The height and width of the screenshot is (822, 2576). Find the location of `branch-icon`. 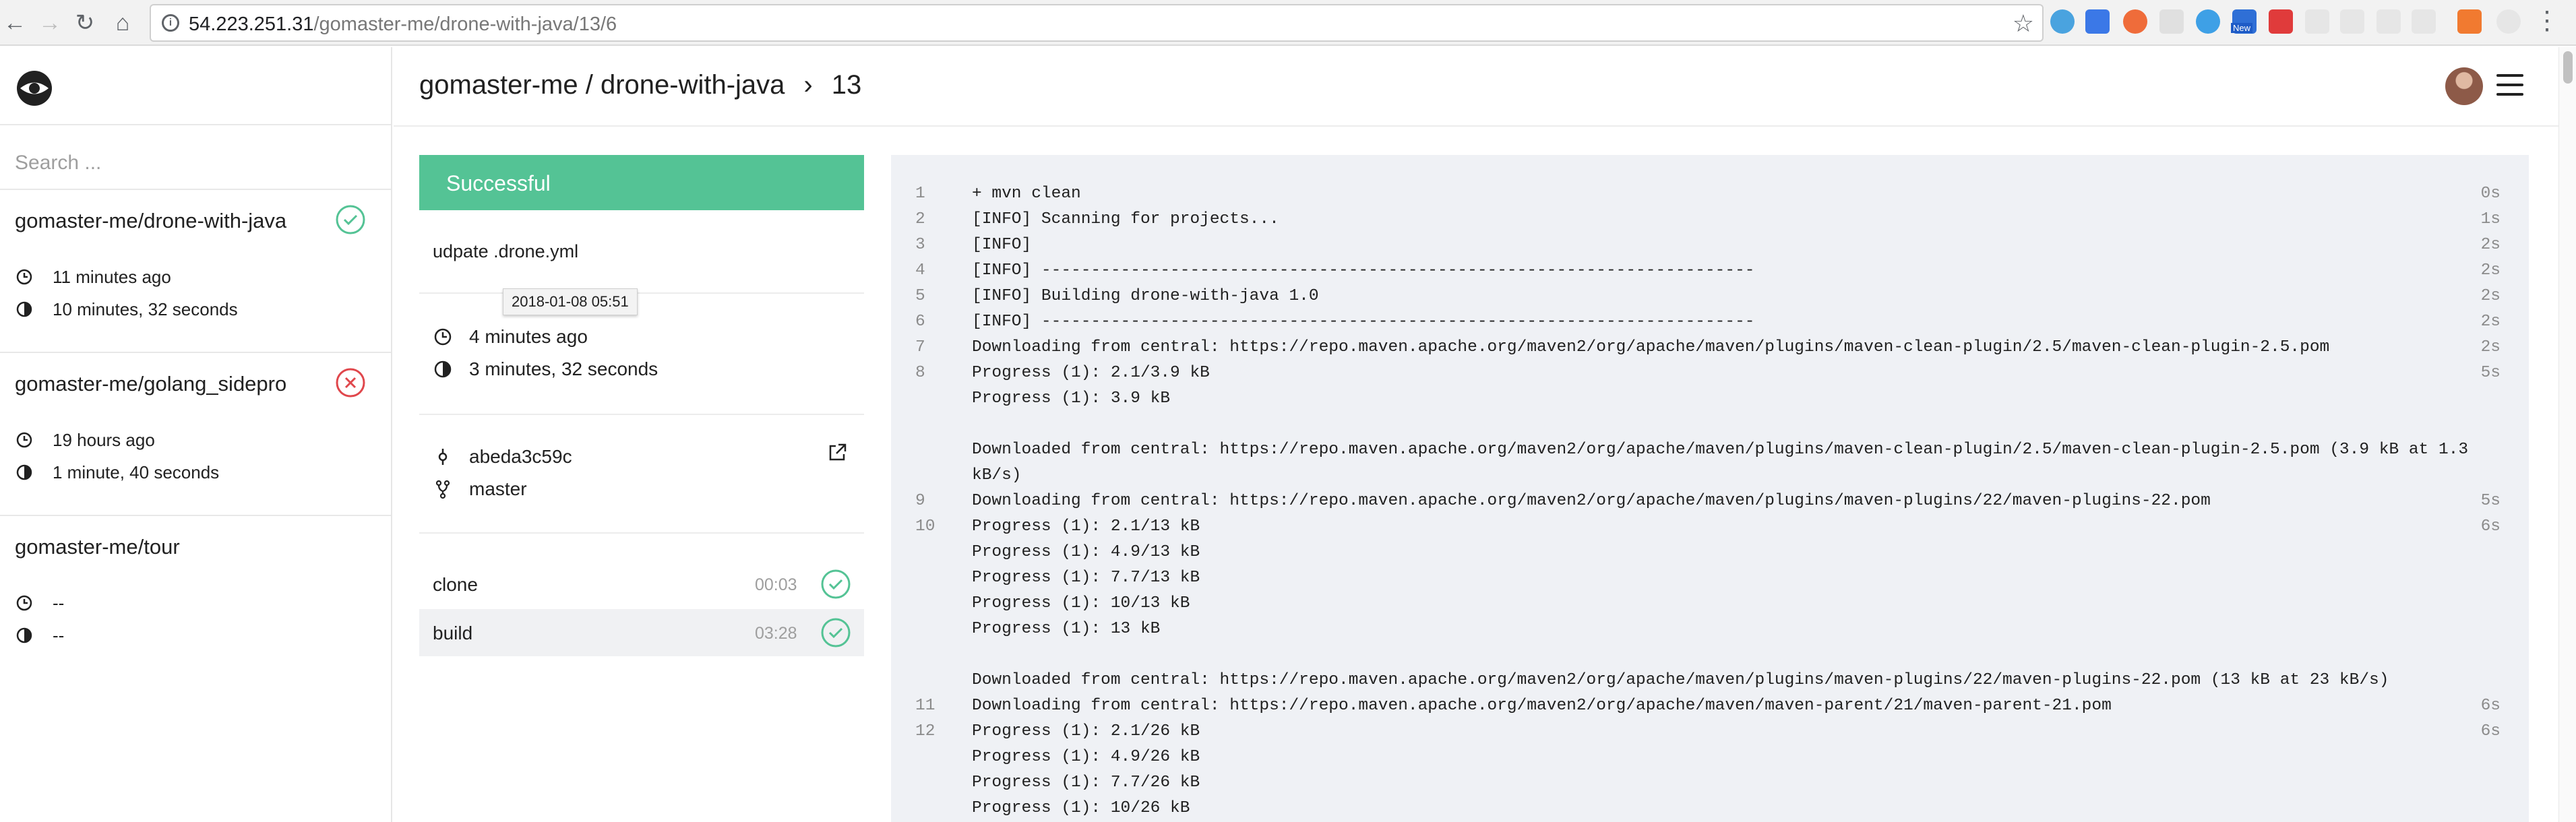

branch-icon is located at coordinates (442, 489).